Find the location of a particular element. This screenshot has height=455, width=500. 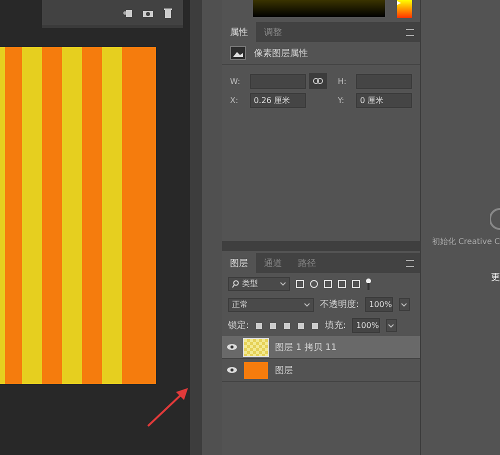

layer-name: 图层 is located at coordinates (284, 370).